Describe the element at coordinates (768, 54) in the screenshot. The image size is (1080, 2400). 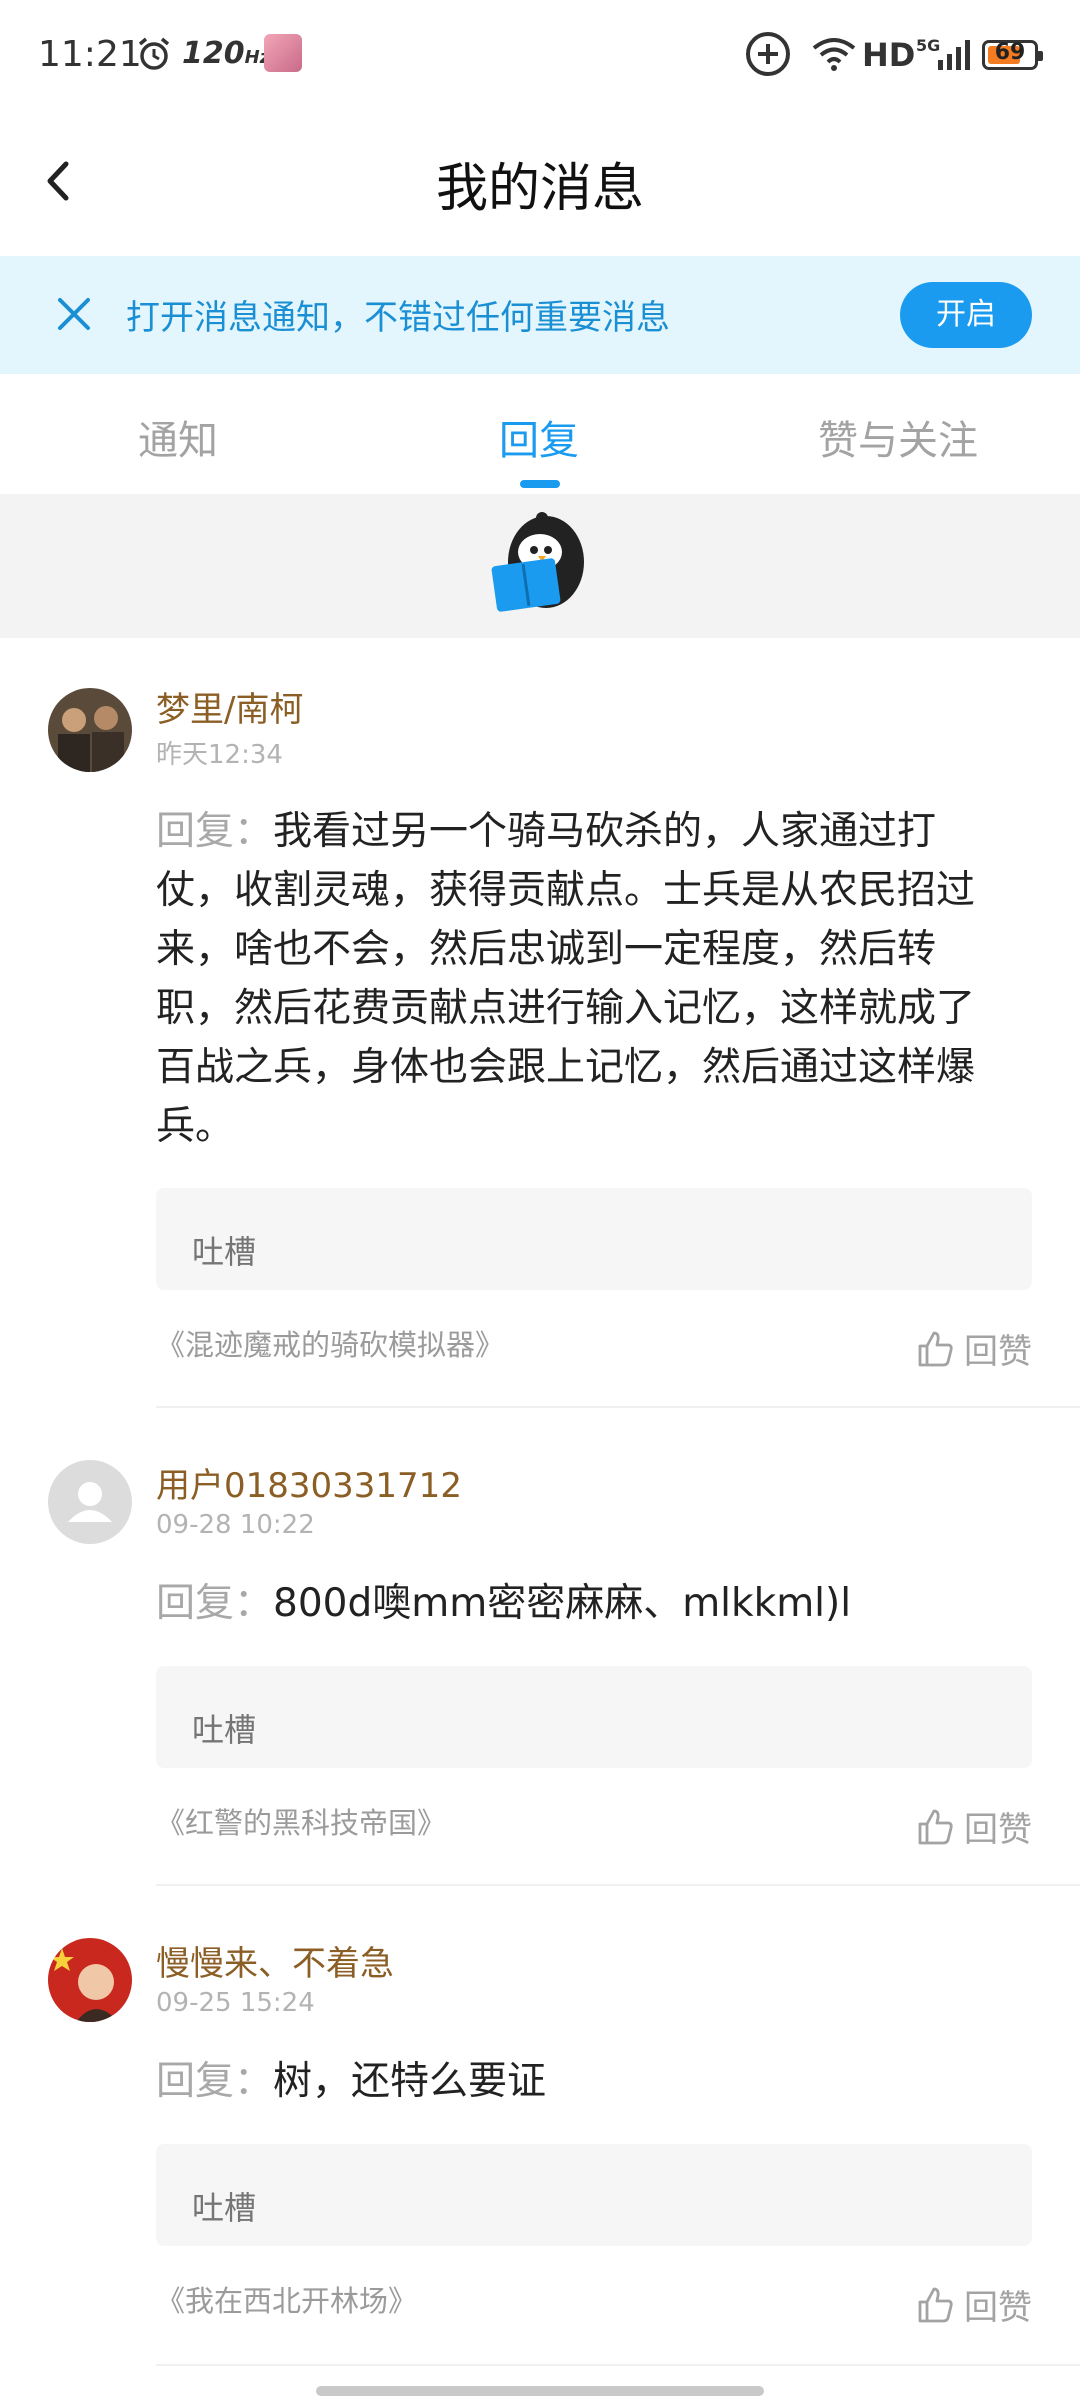
I see `data-saver-icon` at that location.